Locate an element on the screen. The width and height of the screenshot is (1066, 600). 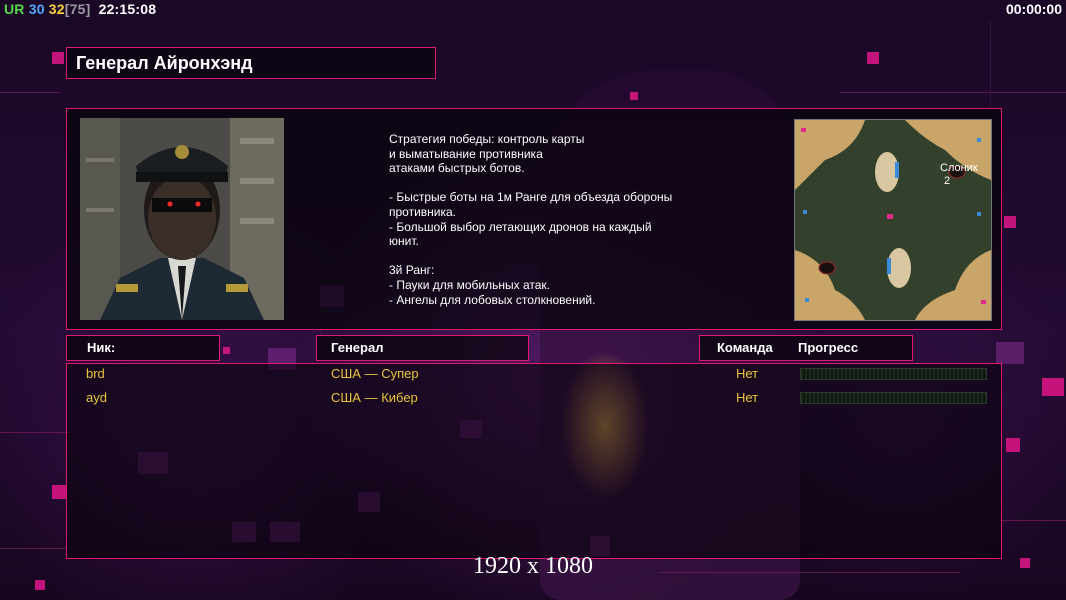
player-general: США — Супер is located at coordinates (375, 373).